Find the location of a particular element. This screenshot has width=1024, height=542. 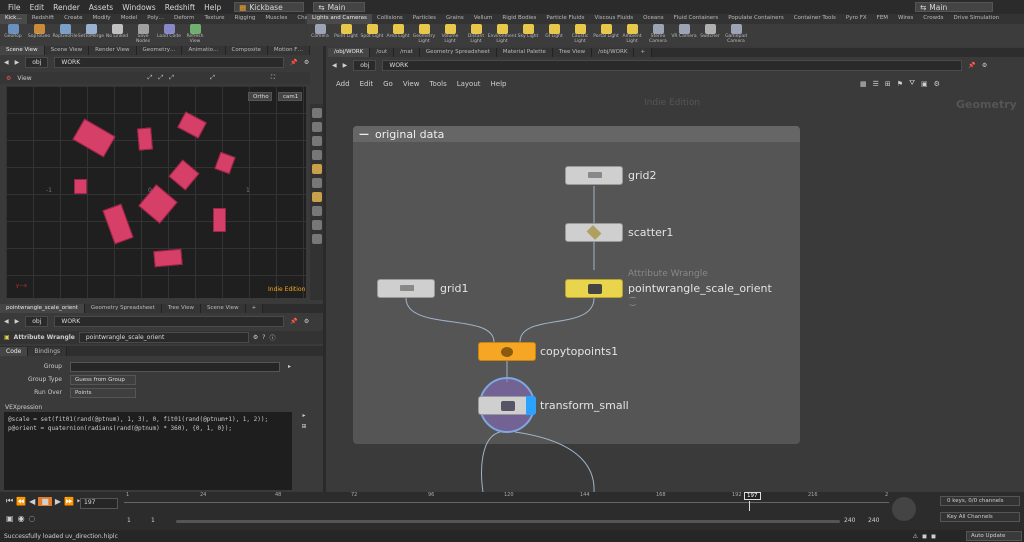

shelf-tool-ambient-light: Ambient Light is located at coordinates (632, 35).